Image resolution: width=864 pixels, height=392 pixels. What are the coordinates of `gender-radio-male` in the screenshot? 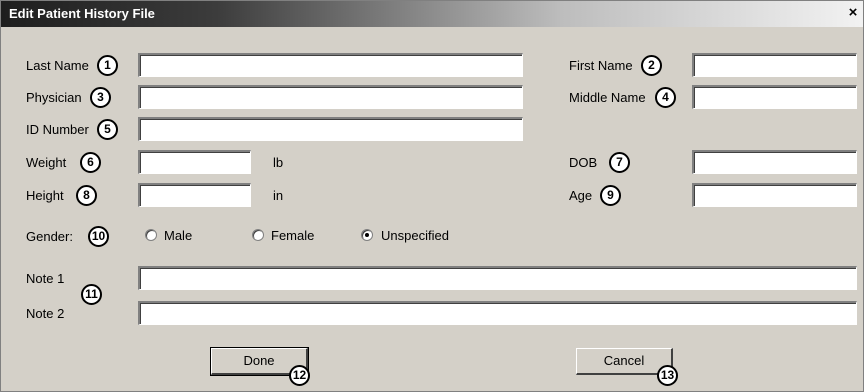 It's located at (151, 235).